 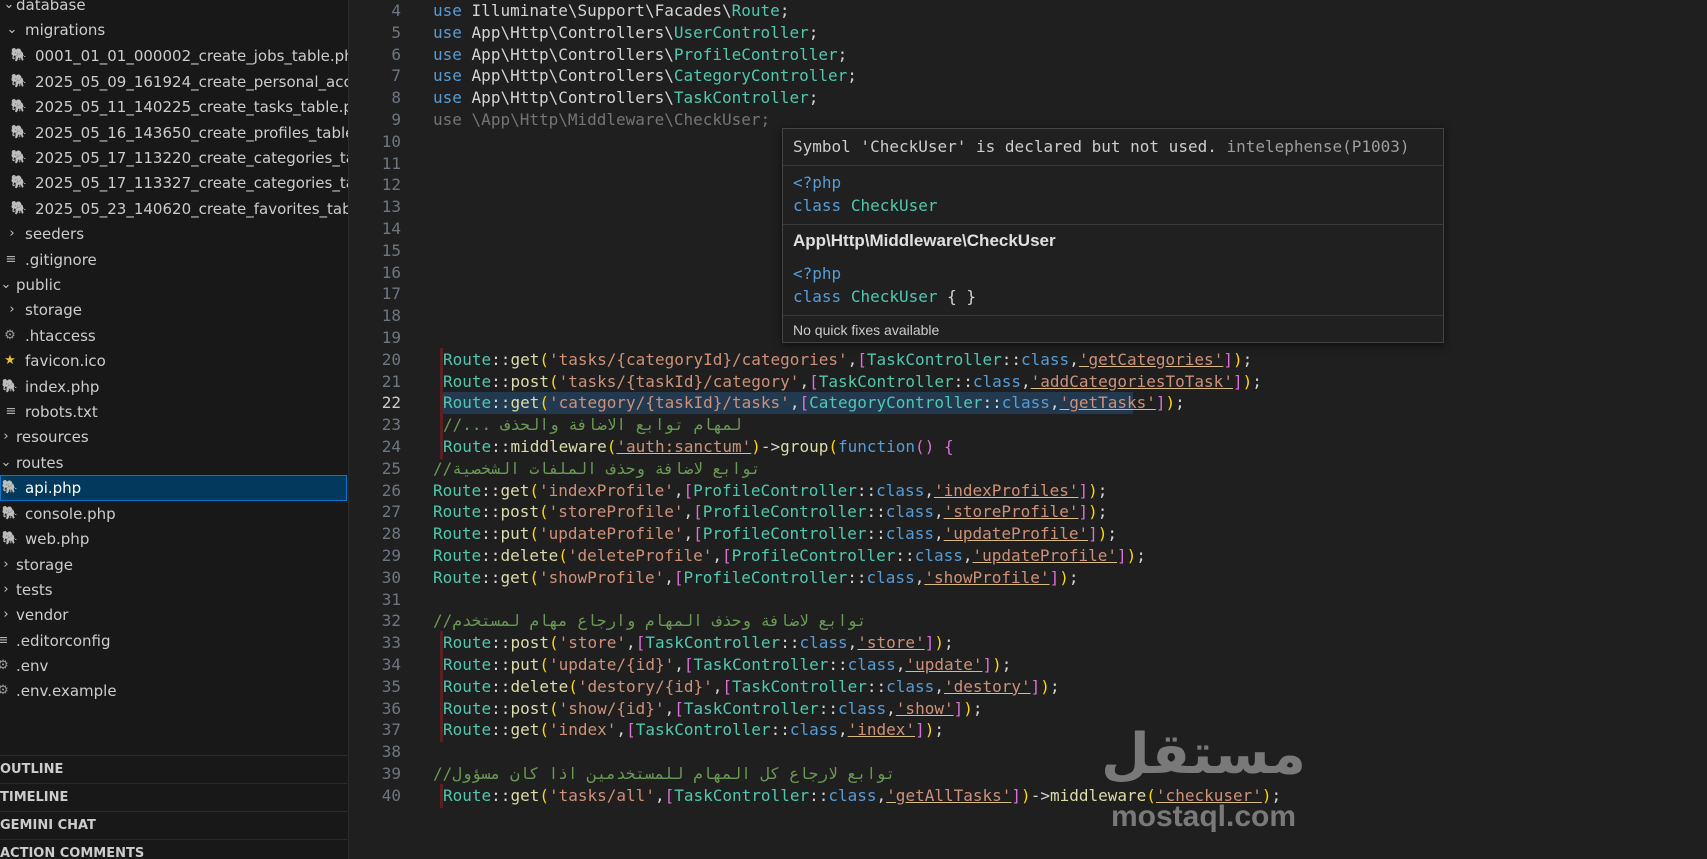 What do you see at coordinates (1028, 425) in the screenshot?
I see `code-line: 23 //... لمهام توابع الاضافة والحذف` at bounding box center [1028, 425].